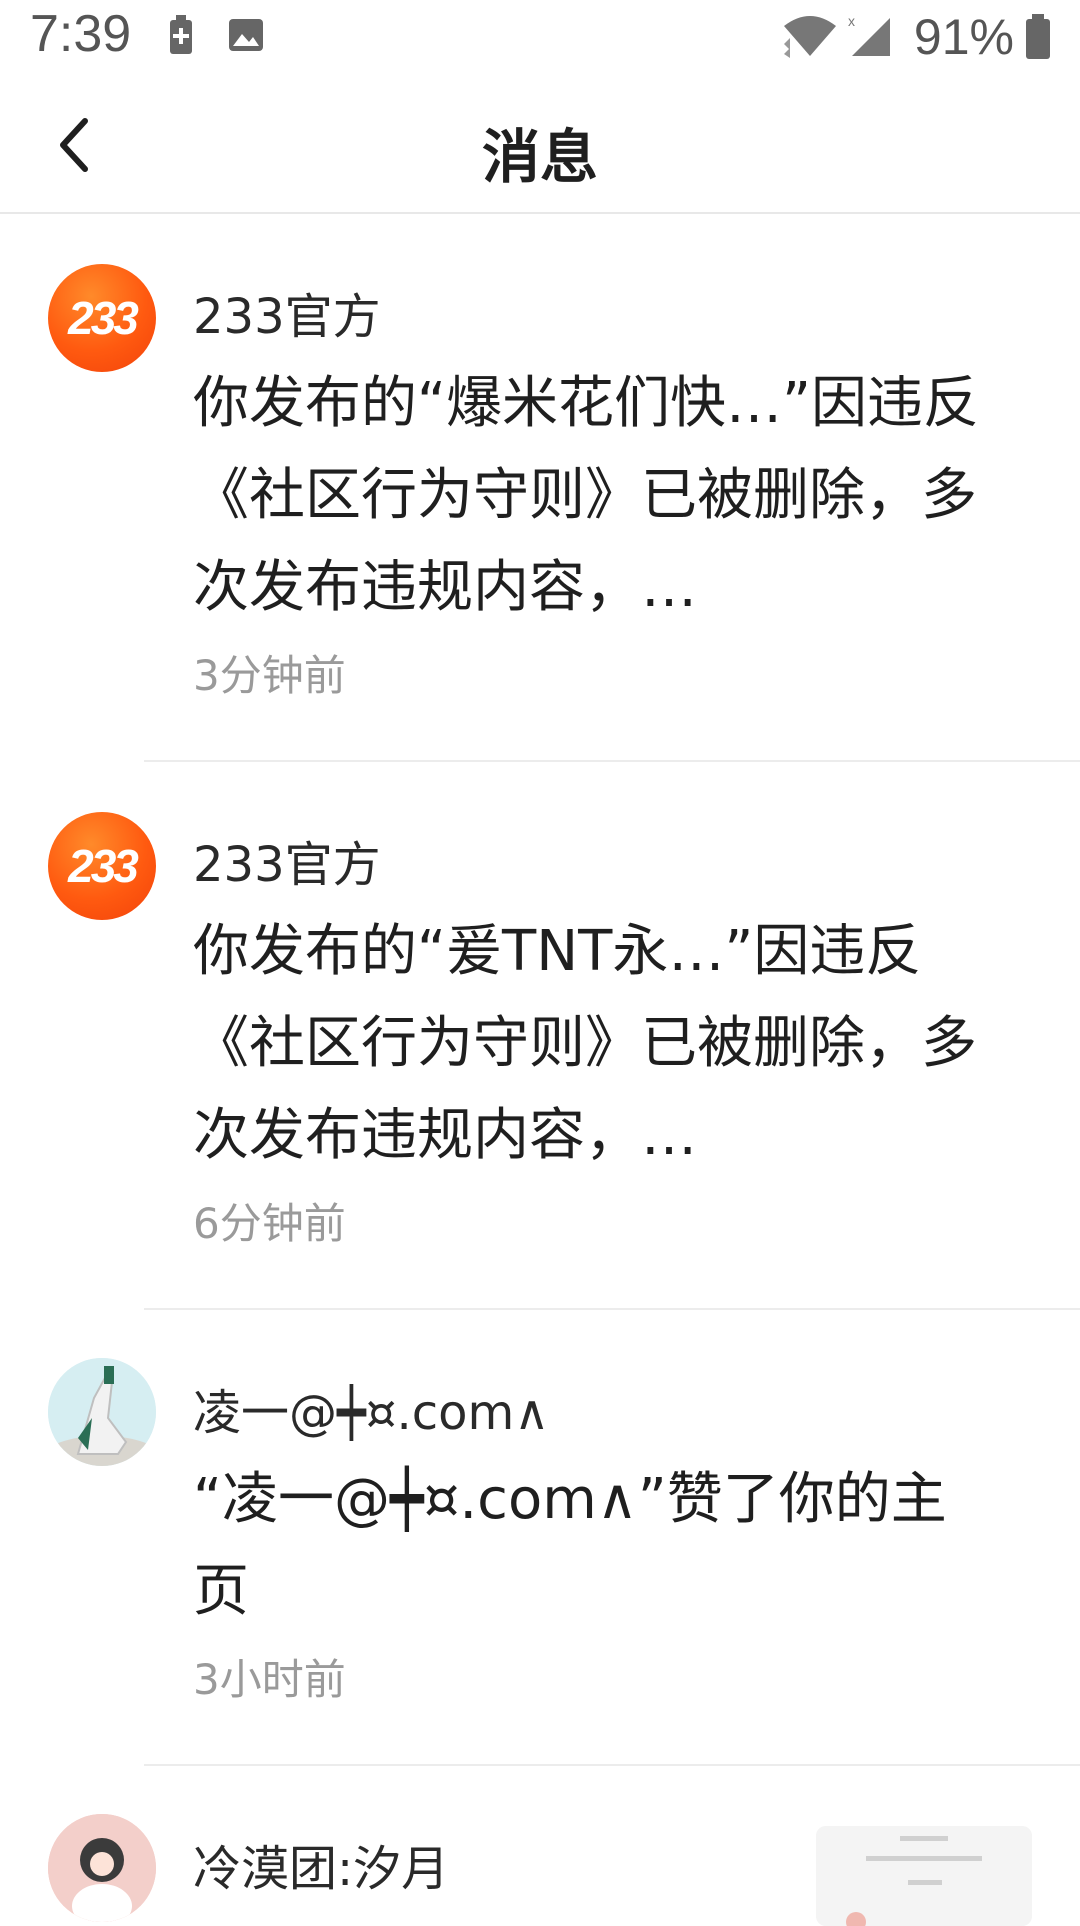 The height and width of the screenshot is (1926, 1080). What do you see at coordinates (269, 675) in the screenshot?
I see `message-time: 3分钟前` at bounding box center [269, 675].